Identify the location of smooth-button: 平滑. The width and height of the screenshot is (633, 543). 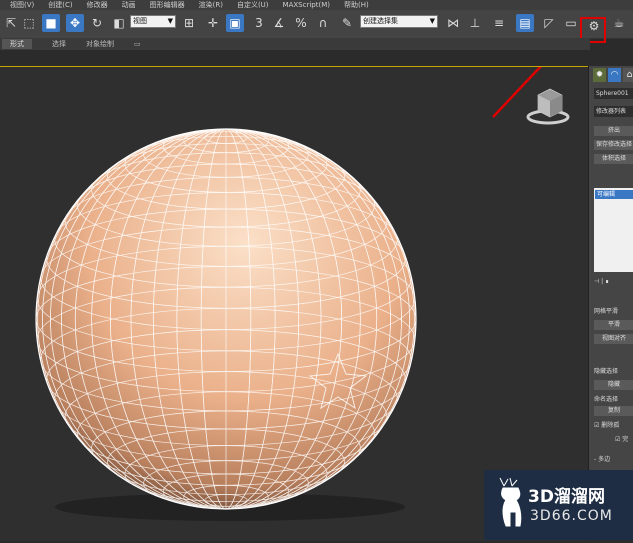
(613, 325).